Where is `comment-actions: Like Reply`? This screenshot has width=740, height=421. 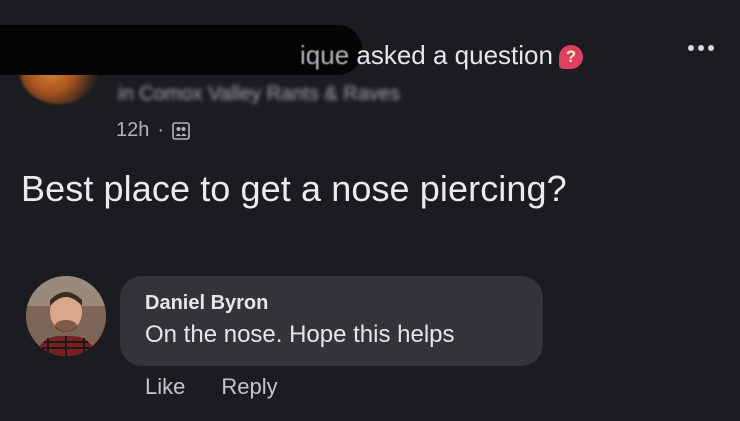
comment-actions: Like Reply is located at coordinates (211, 387).